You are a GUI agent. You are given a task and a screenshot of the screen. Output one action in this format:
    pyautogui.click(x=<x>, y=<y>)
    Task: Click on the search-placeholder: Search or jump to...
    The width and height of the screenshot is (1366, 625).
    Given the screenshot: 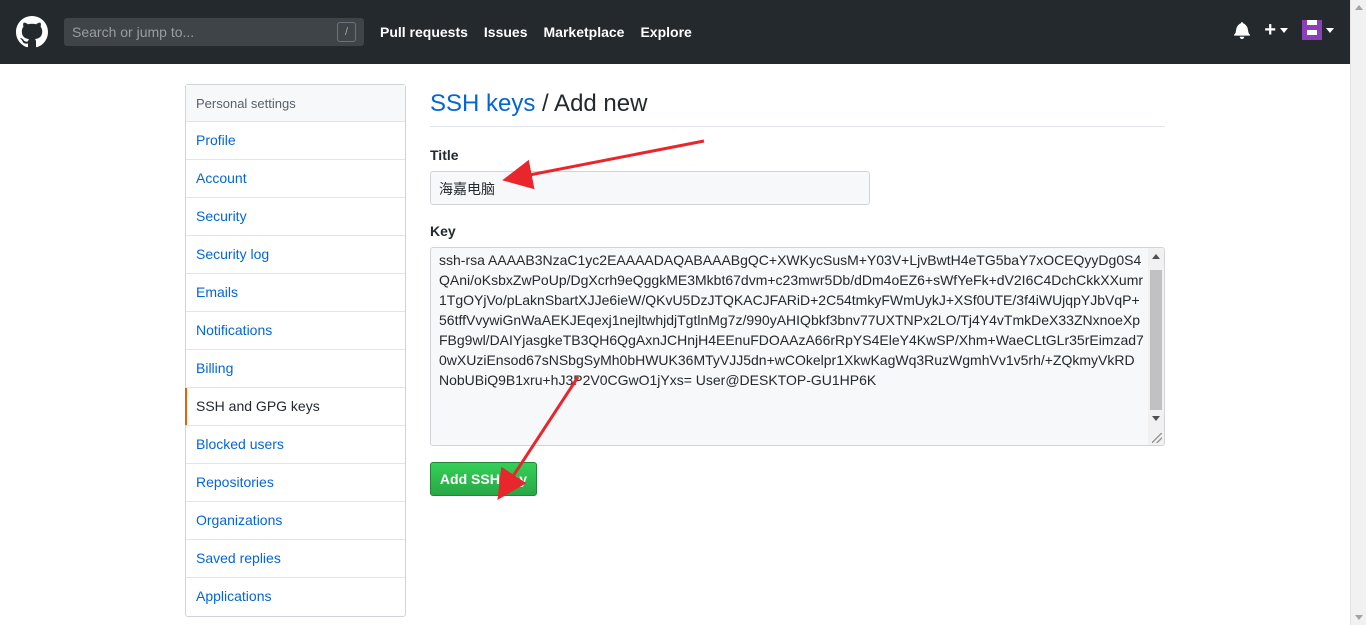 What is the action you would take?
    pyautogui.click(x=133, y=32)
    